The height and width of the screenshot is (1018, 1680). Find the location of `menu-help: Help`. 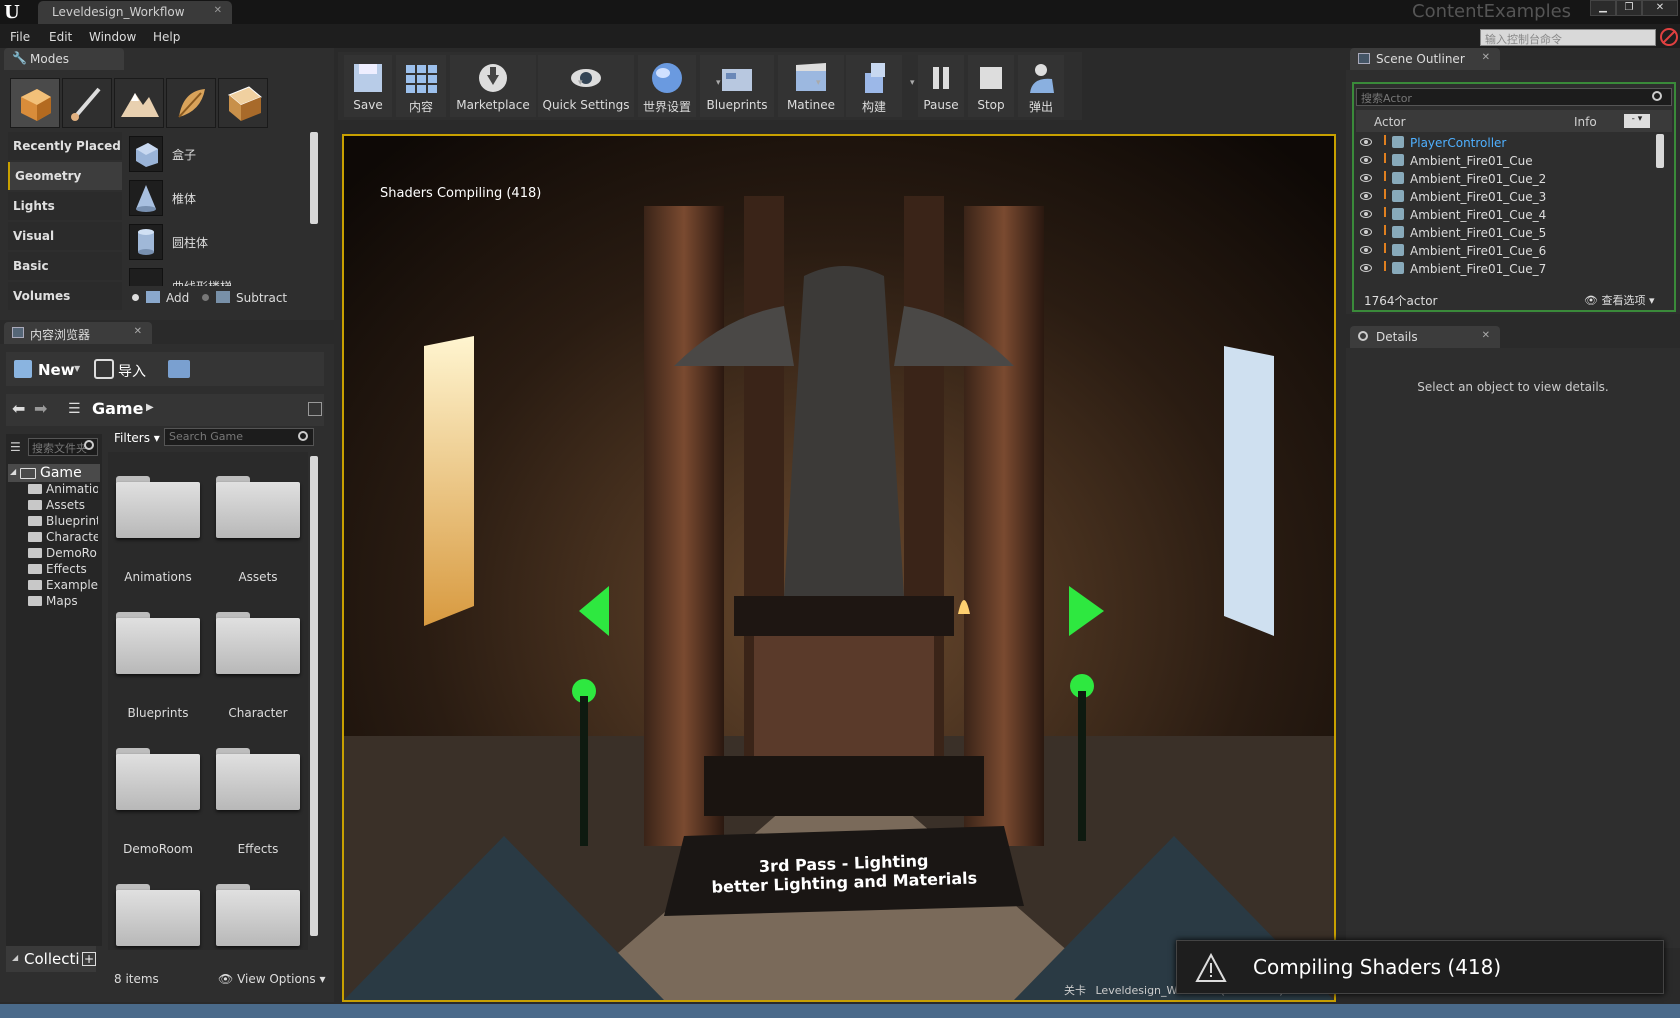

menu-help: Help is located at coordinates (166, 37).